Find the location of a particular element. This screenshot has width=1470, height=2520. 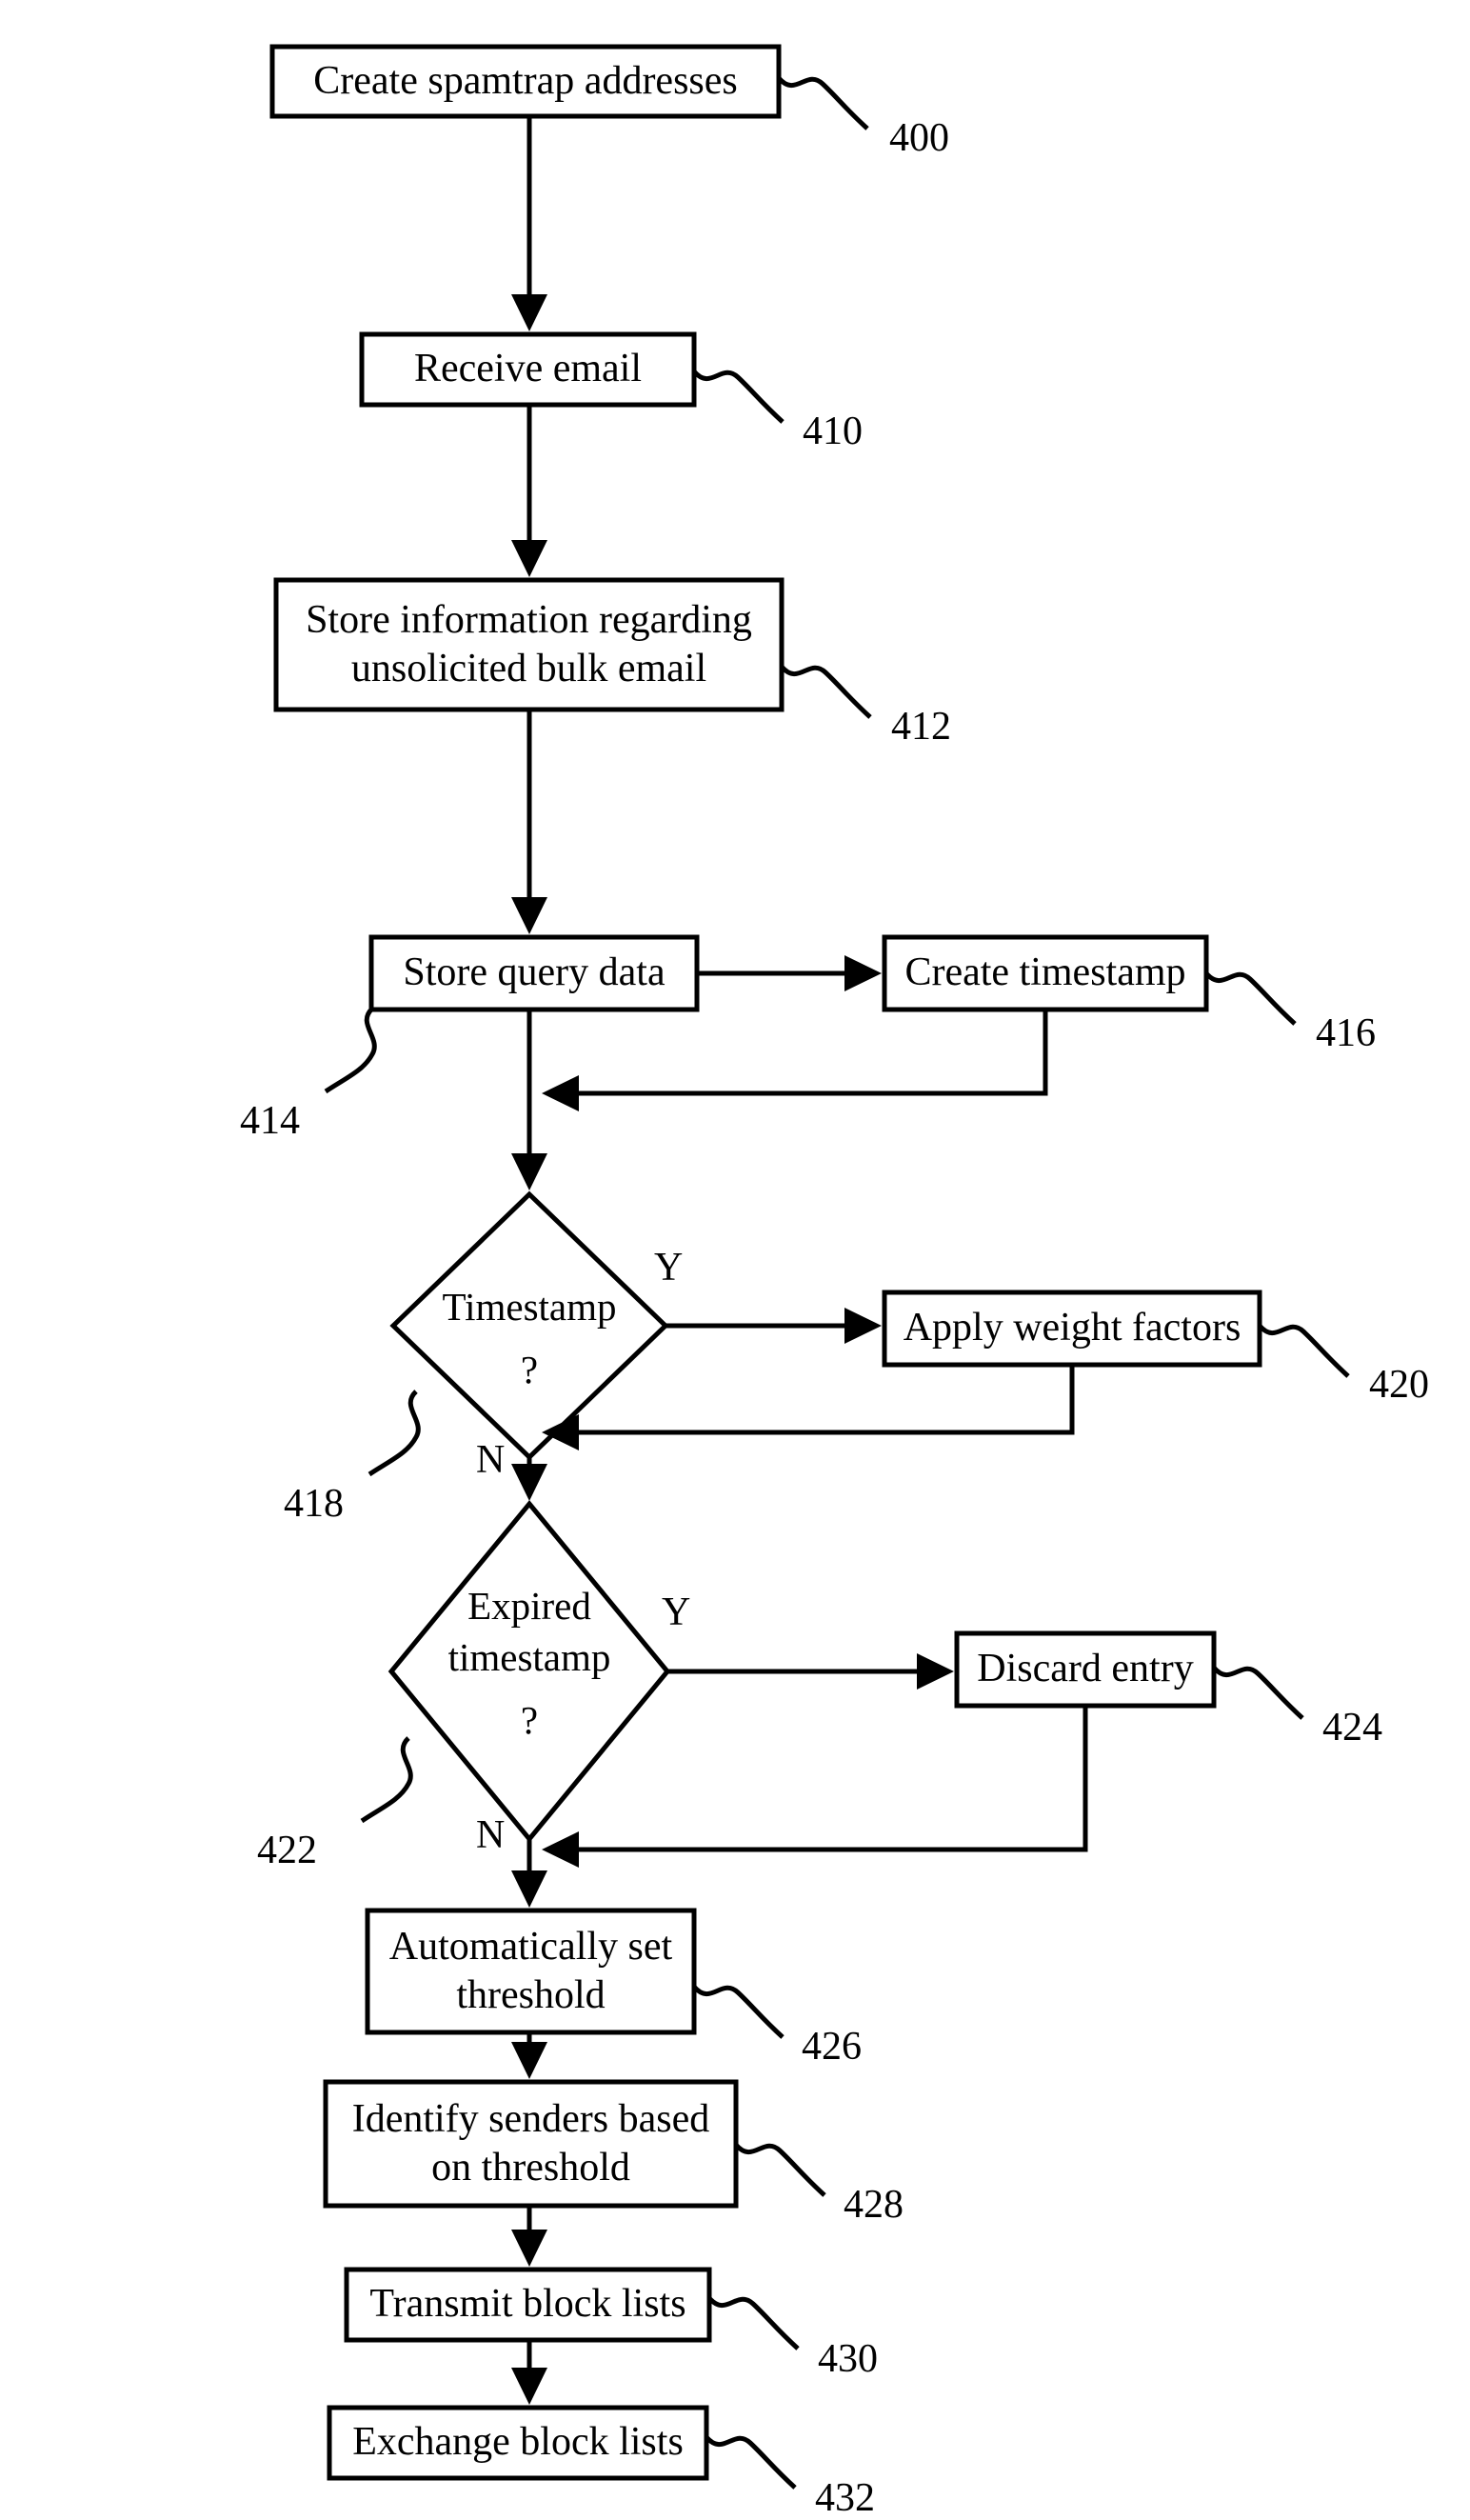

label-identify-senders: Identify senders based on threshold is located at coordinates (531, 2144).